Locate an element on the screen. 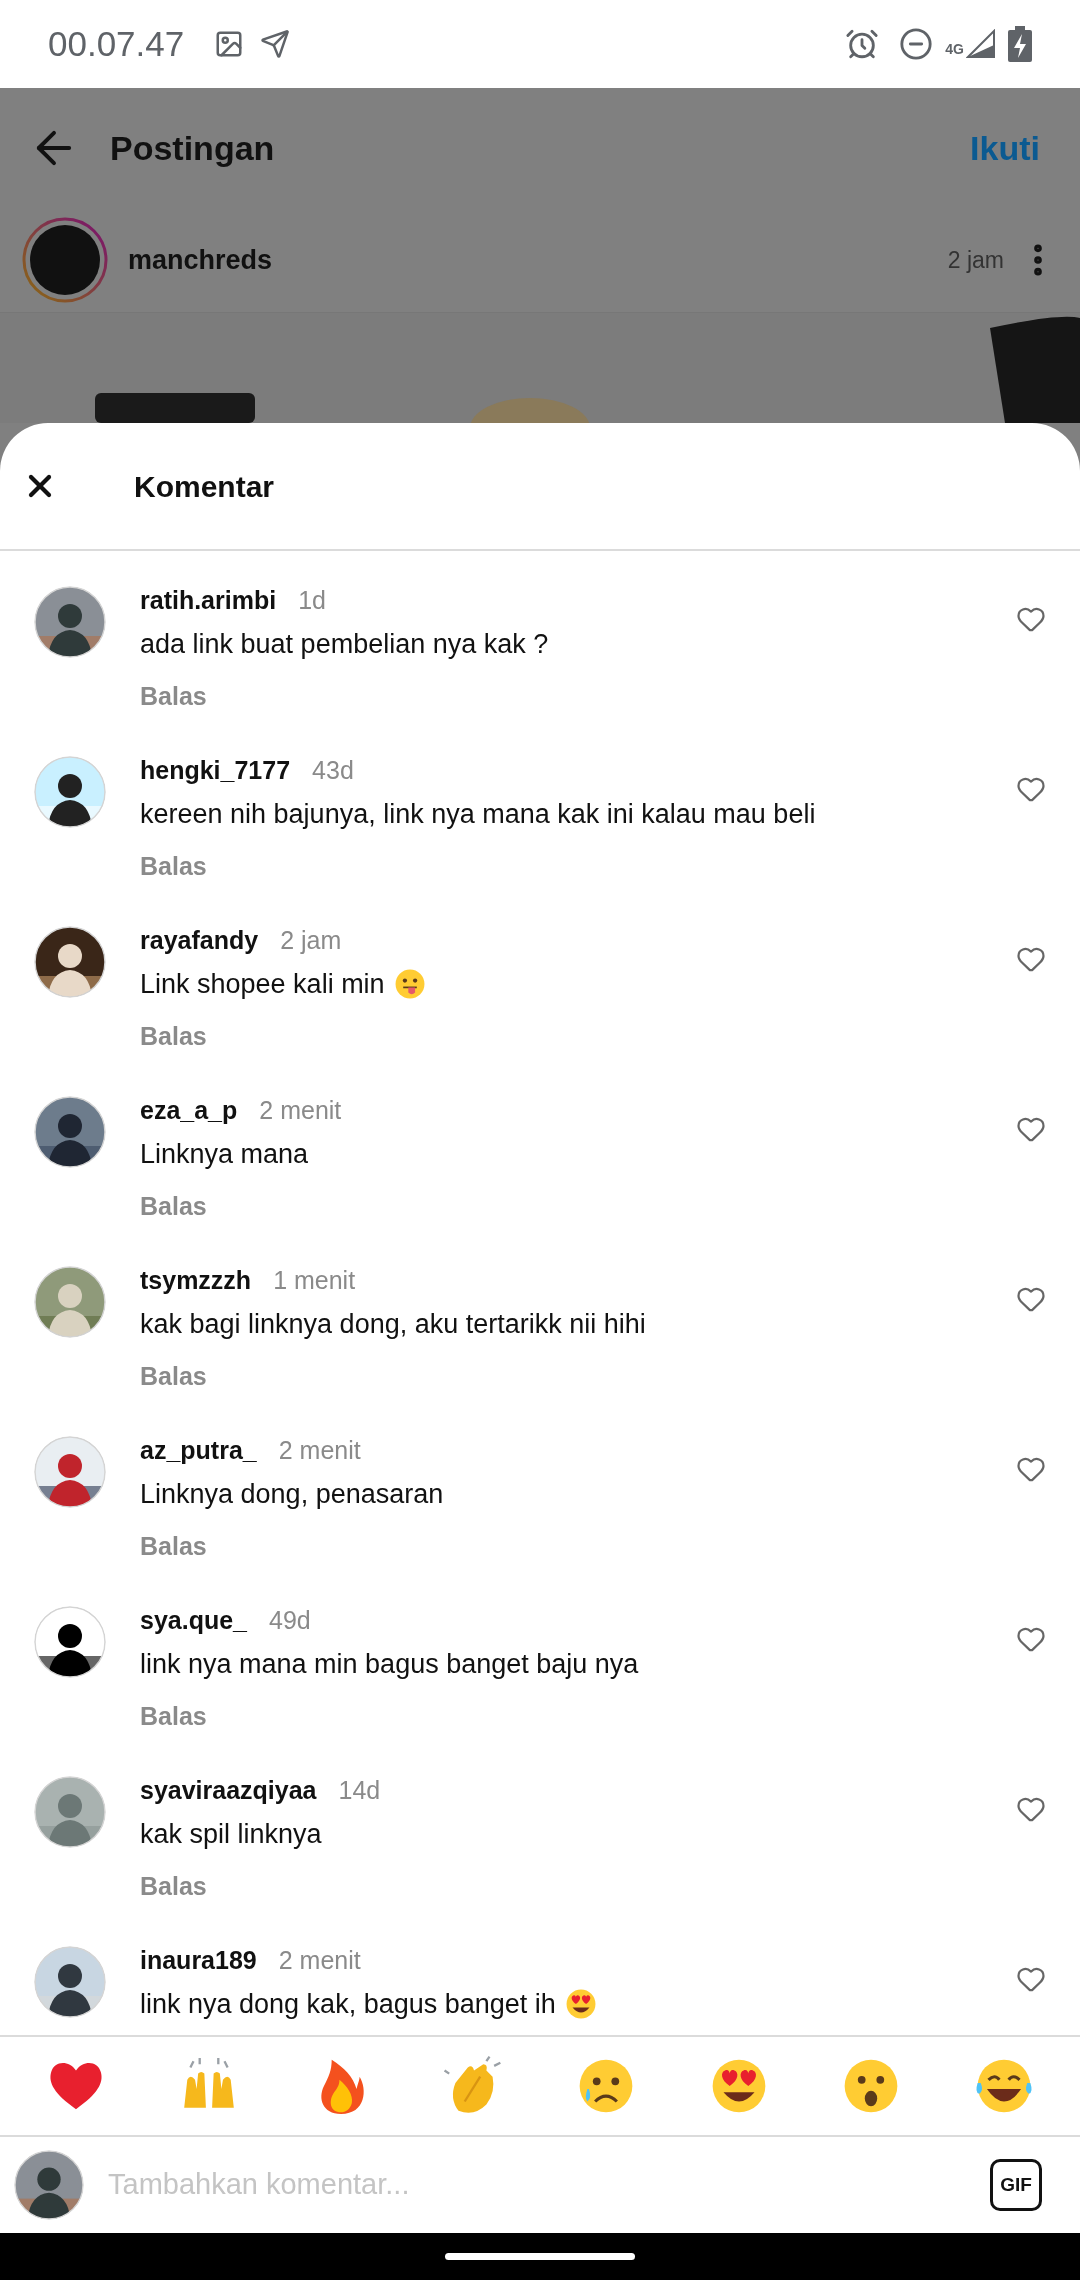 The height and width of the screenshot is (2280, 1080). comment-text: link nya mana min bagus banget baju nya is located at coordinates (389, 1664).